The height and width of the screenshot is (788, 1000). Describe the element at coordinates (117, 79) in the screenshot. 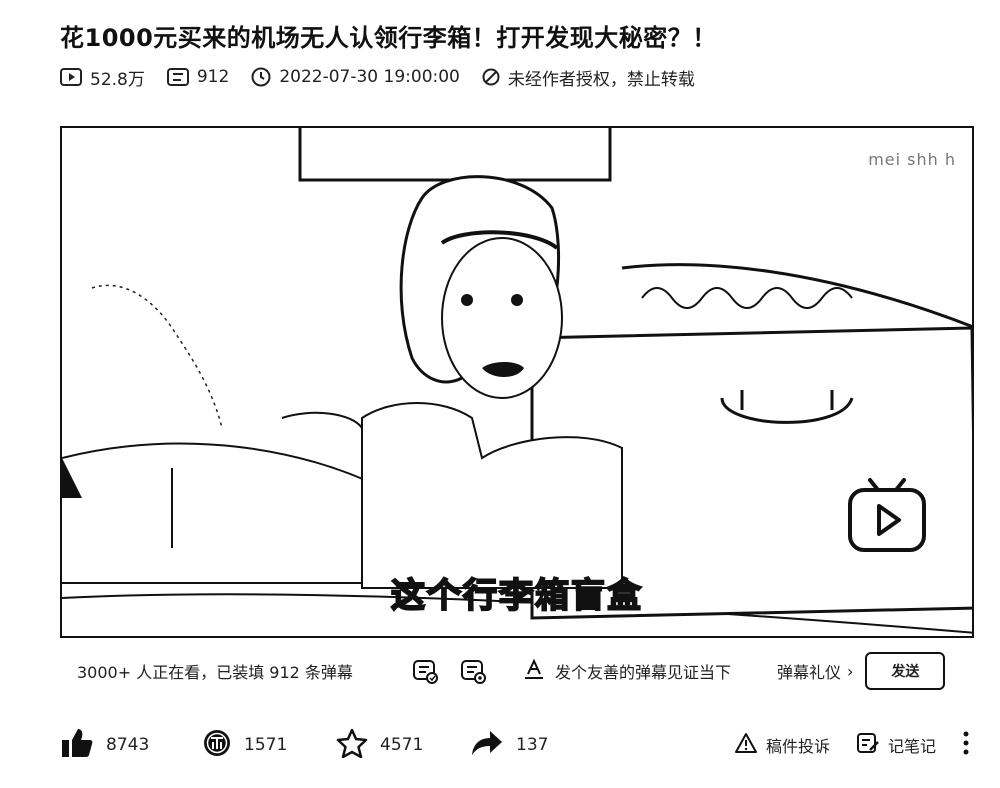

I see `view-count-text: 52.8万` at that location.